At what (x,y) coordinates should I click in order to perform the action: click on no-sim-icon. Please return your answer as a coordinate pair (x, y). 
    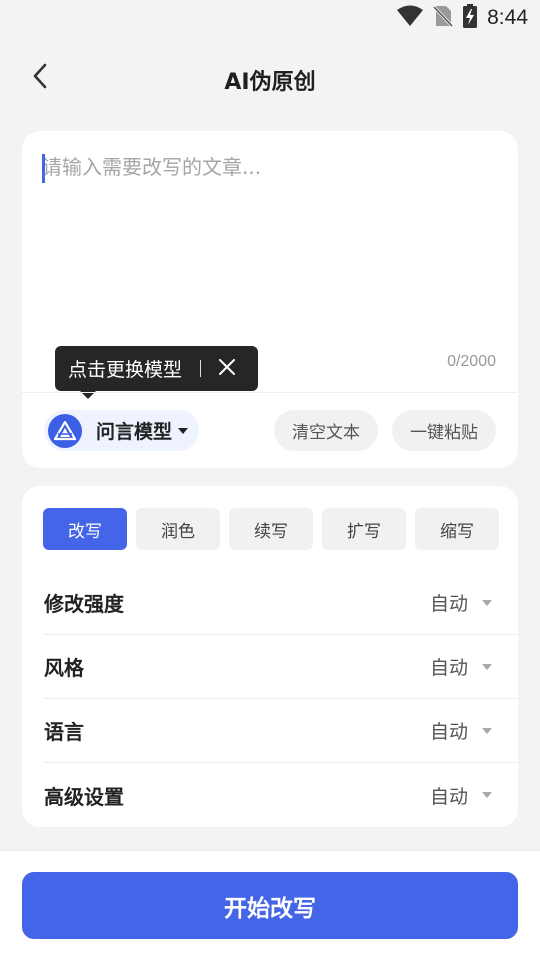
    Looking at the image, I should click on (443, 18).